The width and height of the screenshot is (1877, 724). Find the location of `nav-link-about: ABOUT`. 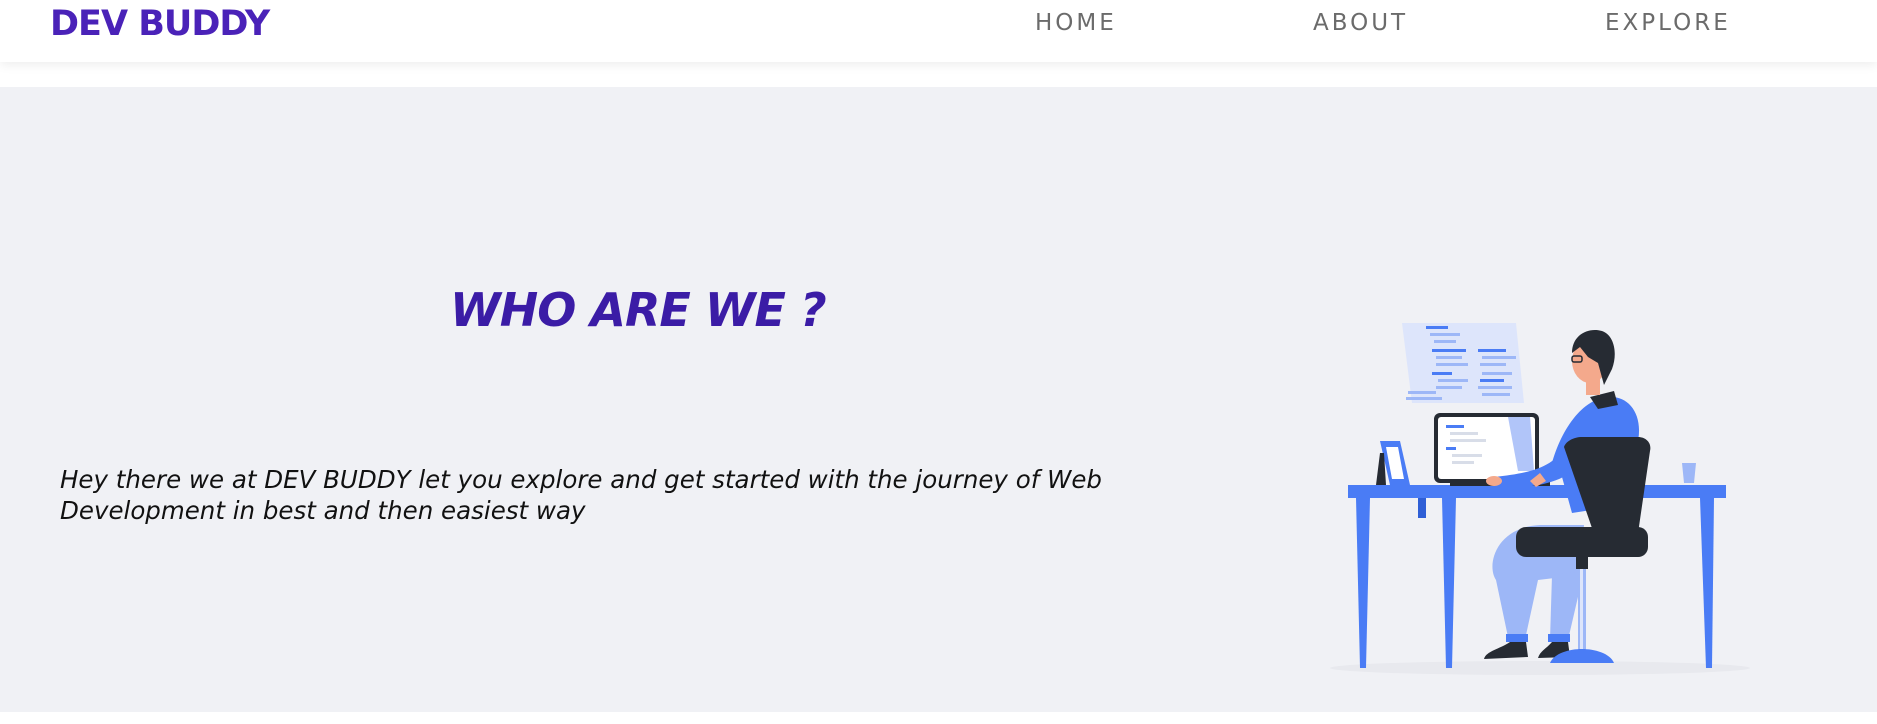

nav-link-about: ABOUT is located at coordinates (1360, 23).